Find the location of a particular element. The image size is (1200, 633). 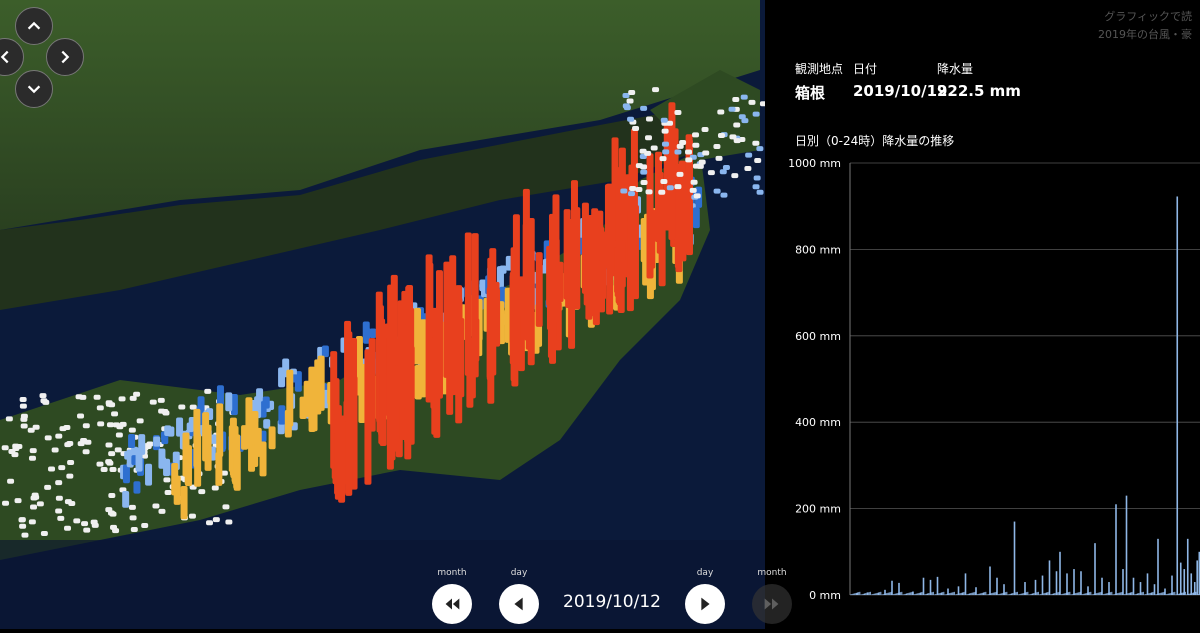

pan-down-button is located at coordinates (34, 89).